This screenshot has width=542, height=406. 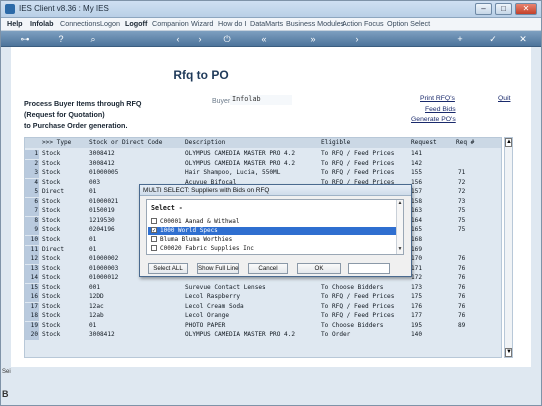 What do you see at coordinates (424, 142) in the screenshot?
I see `header-request: Request` at bounding box center [424, 142].